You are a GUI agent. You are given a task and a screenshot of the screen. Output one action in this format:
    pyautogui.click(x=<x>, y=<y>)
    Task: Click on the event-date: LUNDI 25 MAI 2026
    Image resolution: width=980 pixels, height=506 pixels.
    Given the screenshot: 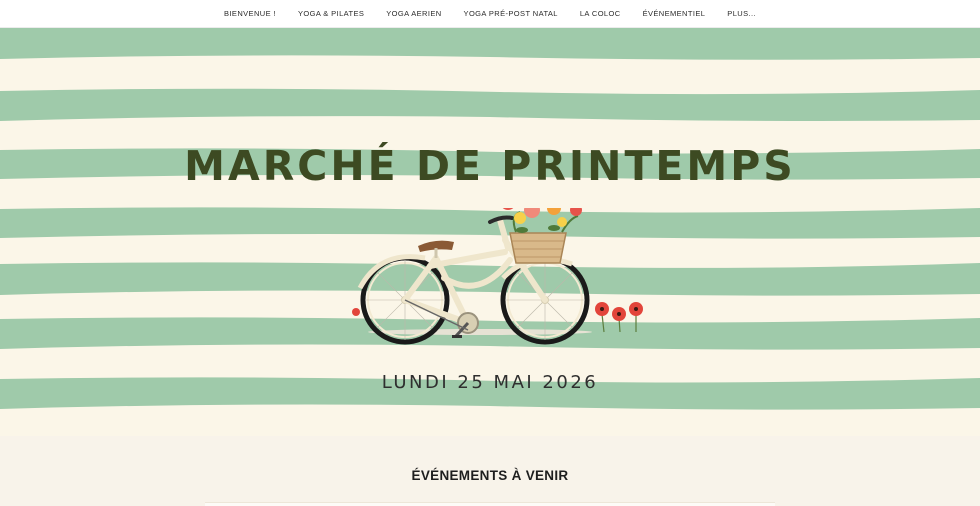 What is the action you would take?
    pyautogui.click(x=490, y=382)
    